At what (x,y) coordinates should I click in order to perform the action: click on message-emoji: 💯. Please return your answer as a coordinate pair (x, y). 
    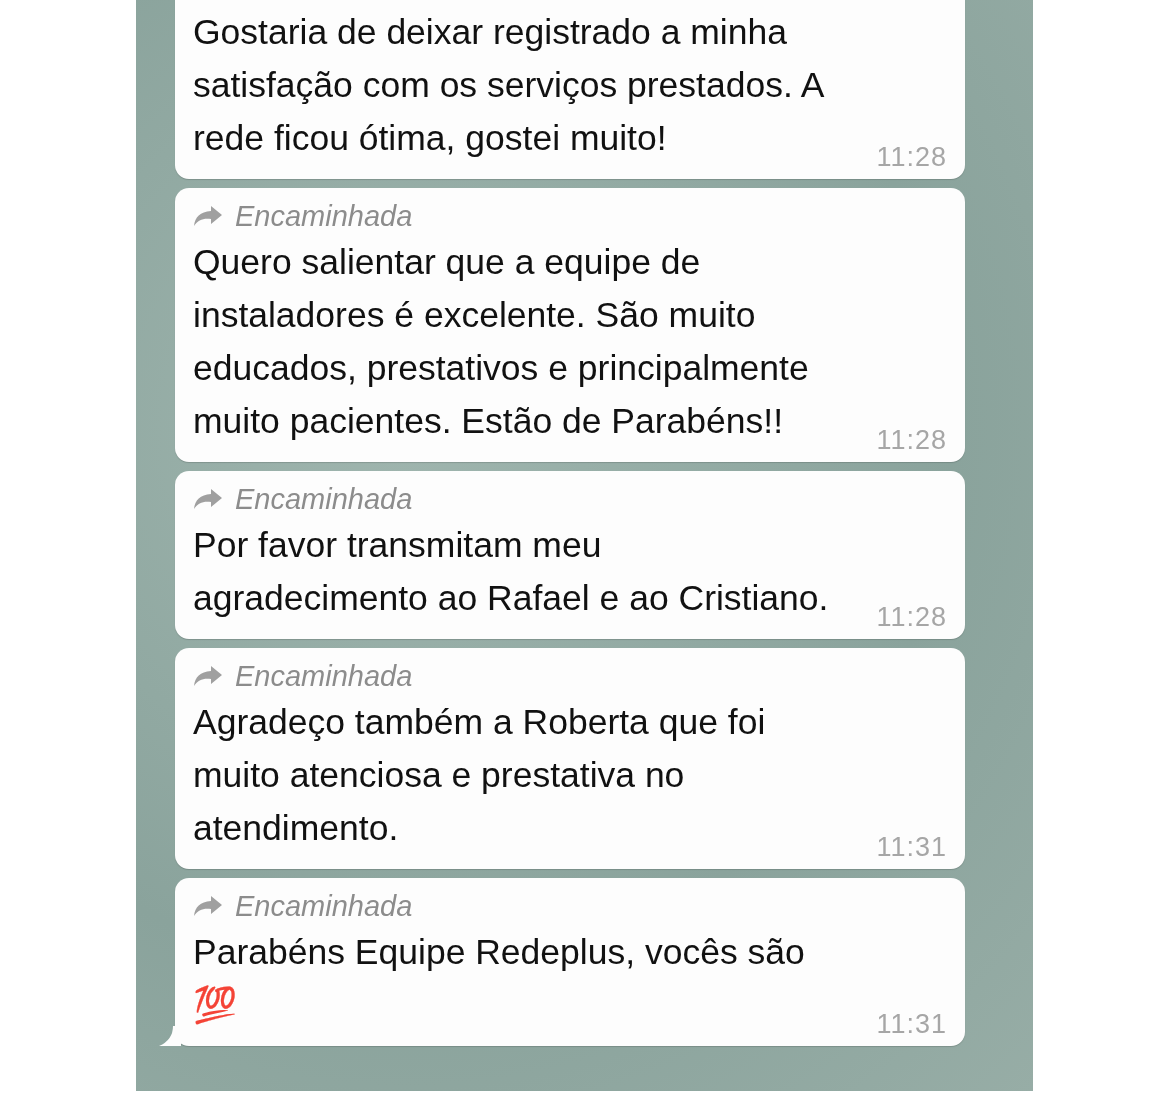
    Looking at the image, I should click on (215, 1005).